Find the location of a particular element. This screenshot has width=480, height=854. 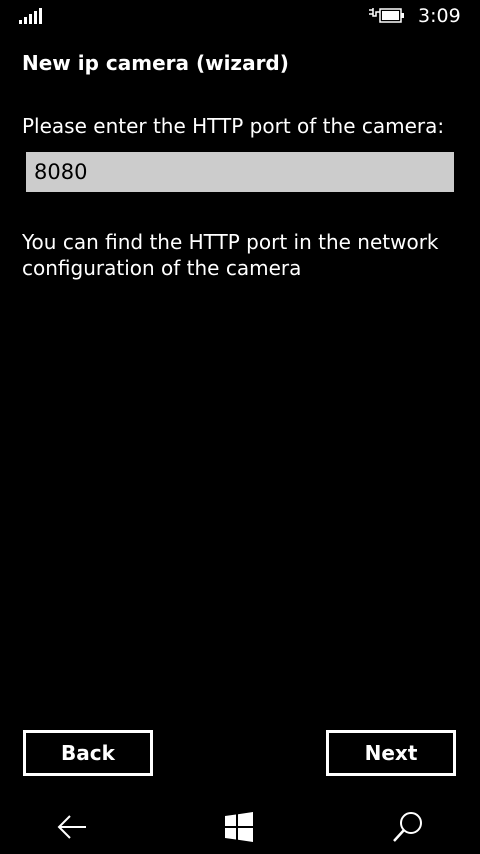

navigation-bar is located at coordinates (240, 827).